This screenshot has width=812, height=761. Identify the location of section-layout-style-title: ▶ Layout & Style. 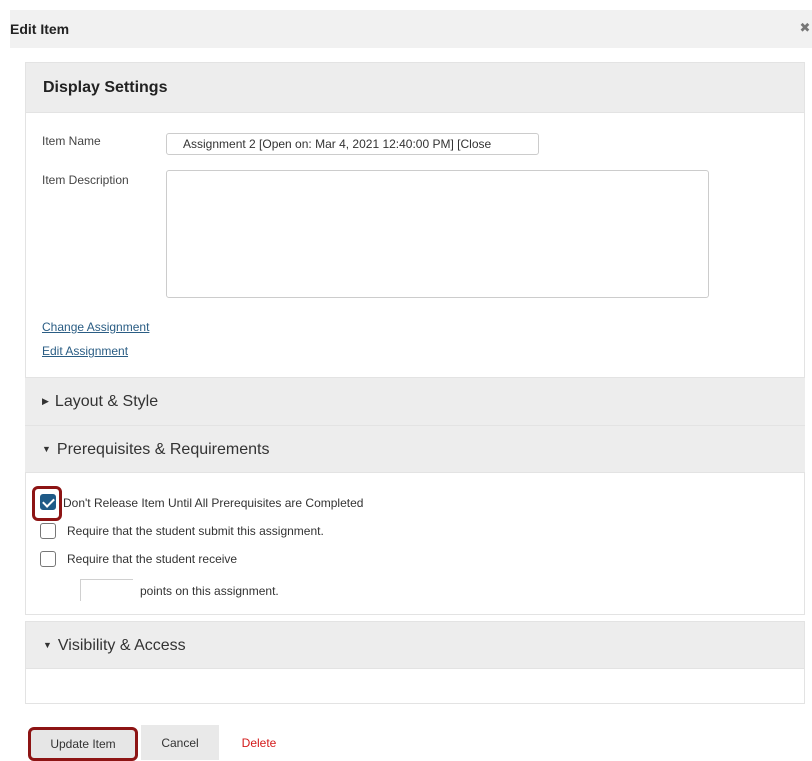
(100, 402).